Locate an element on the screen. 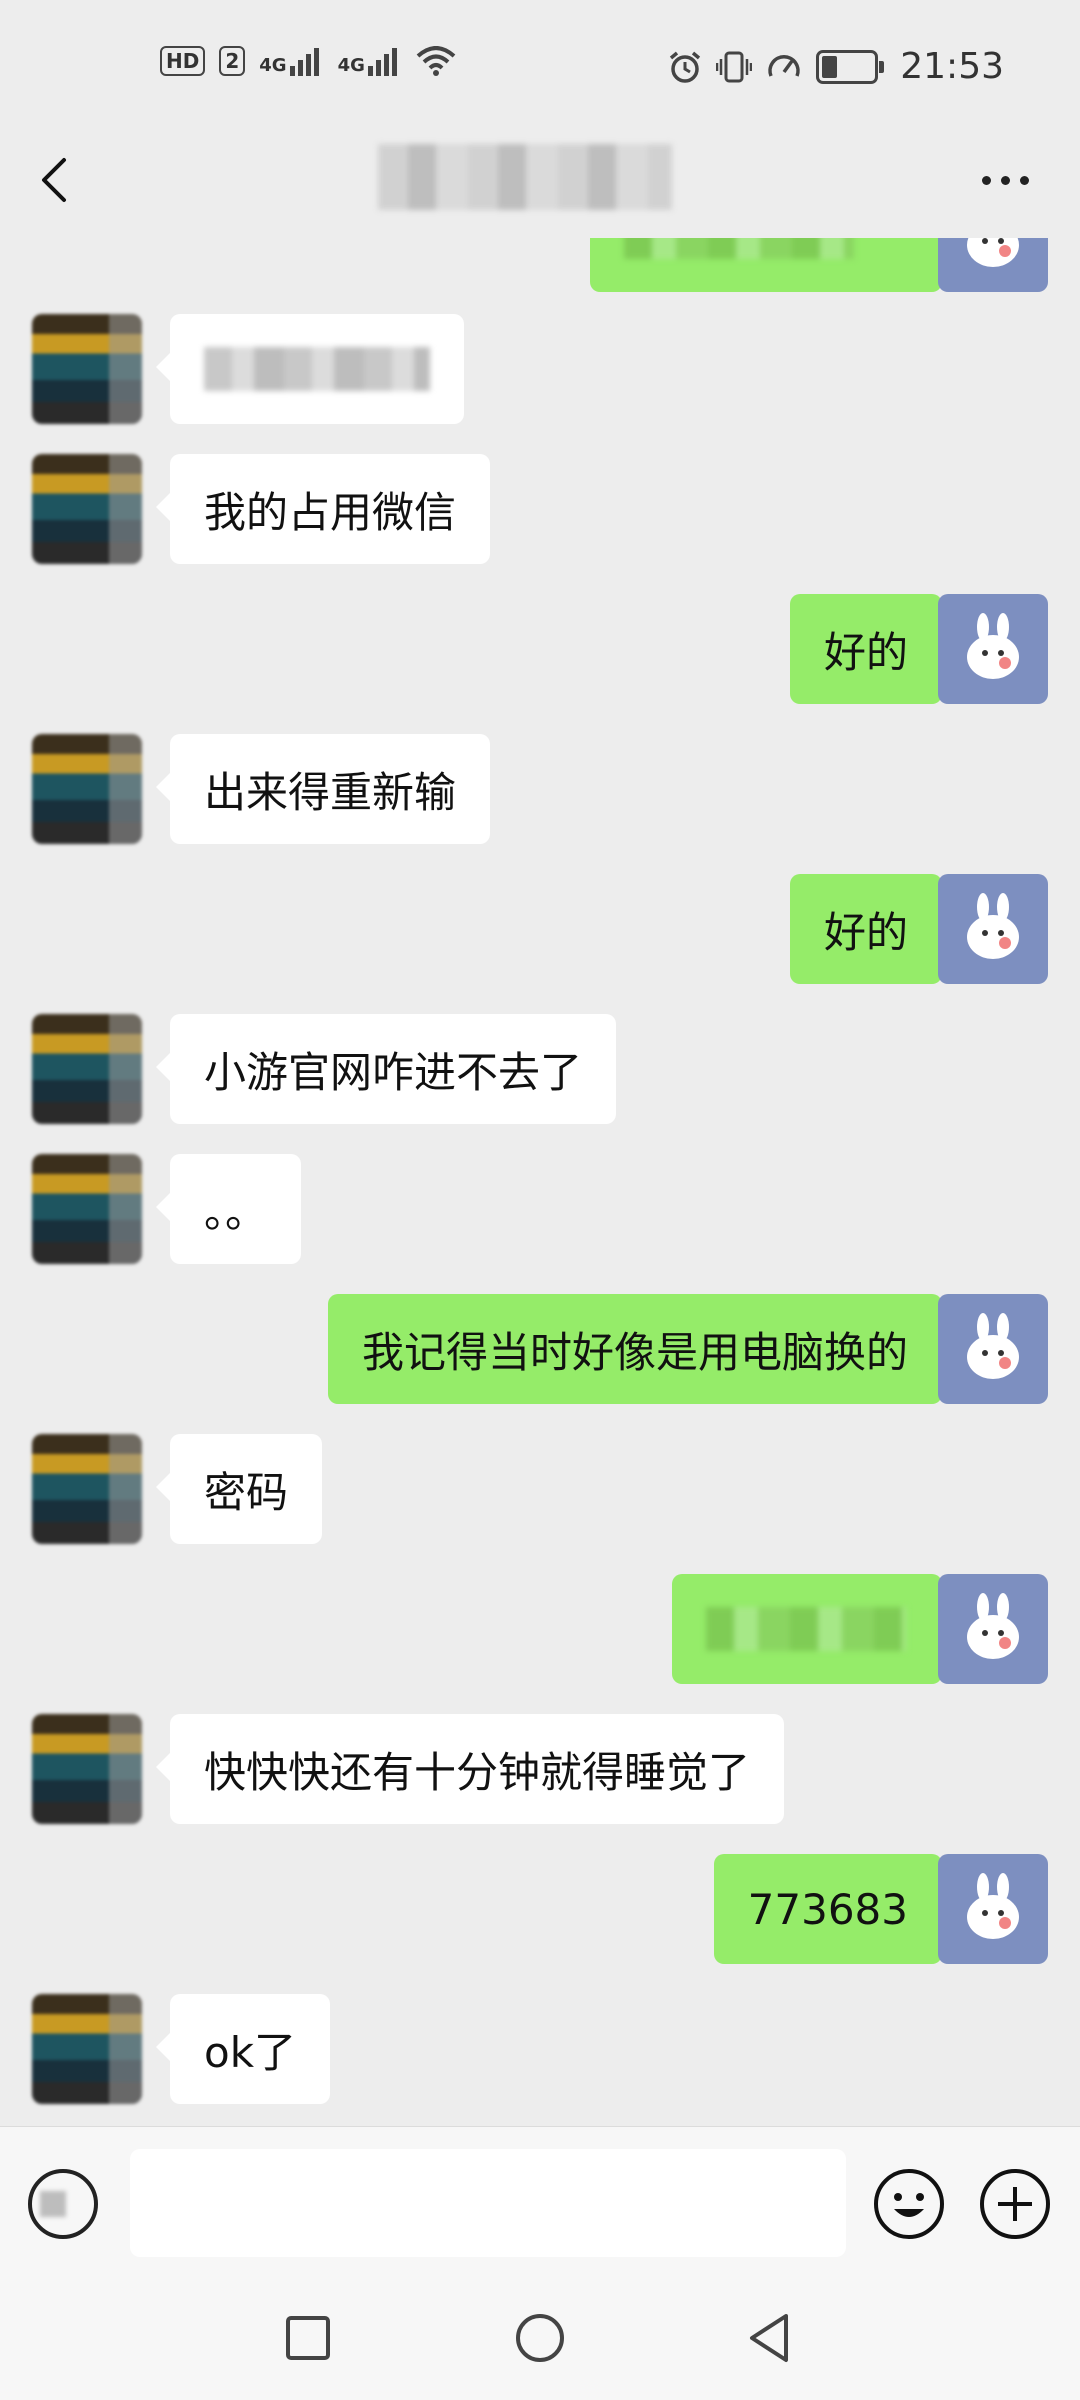 The width and height of the screenshot is (1080, 2400). emoji-button is located at coordinates (909, 2204).